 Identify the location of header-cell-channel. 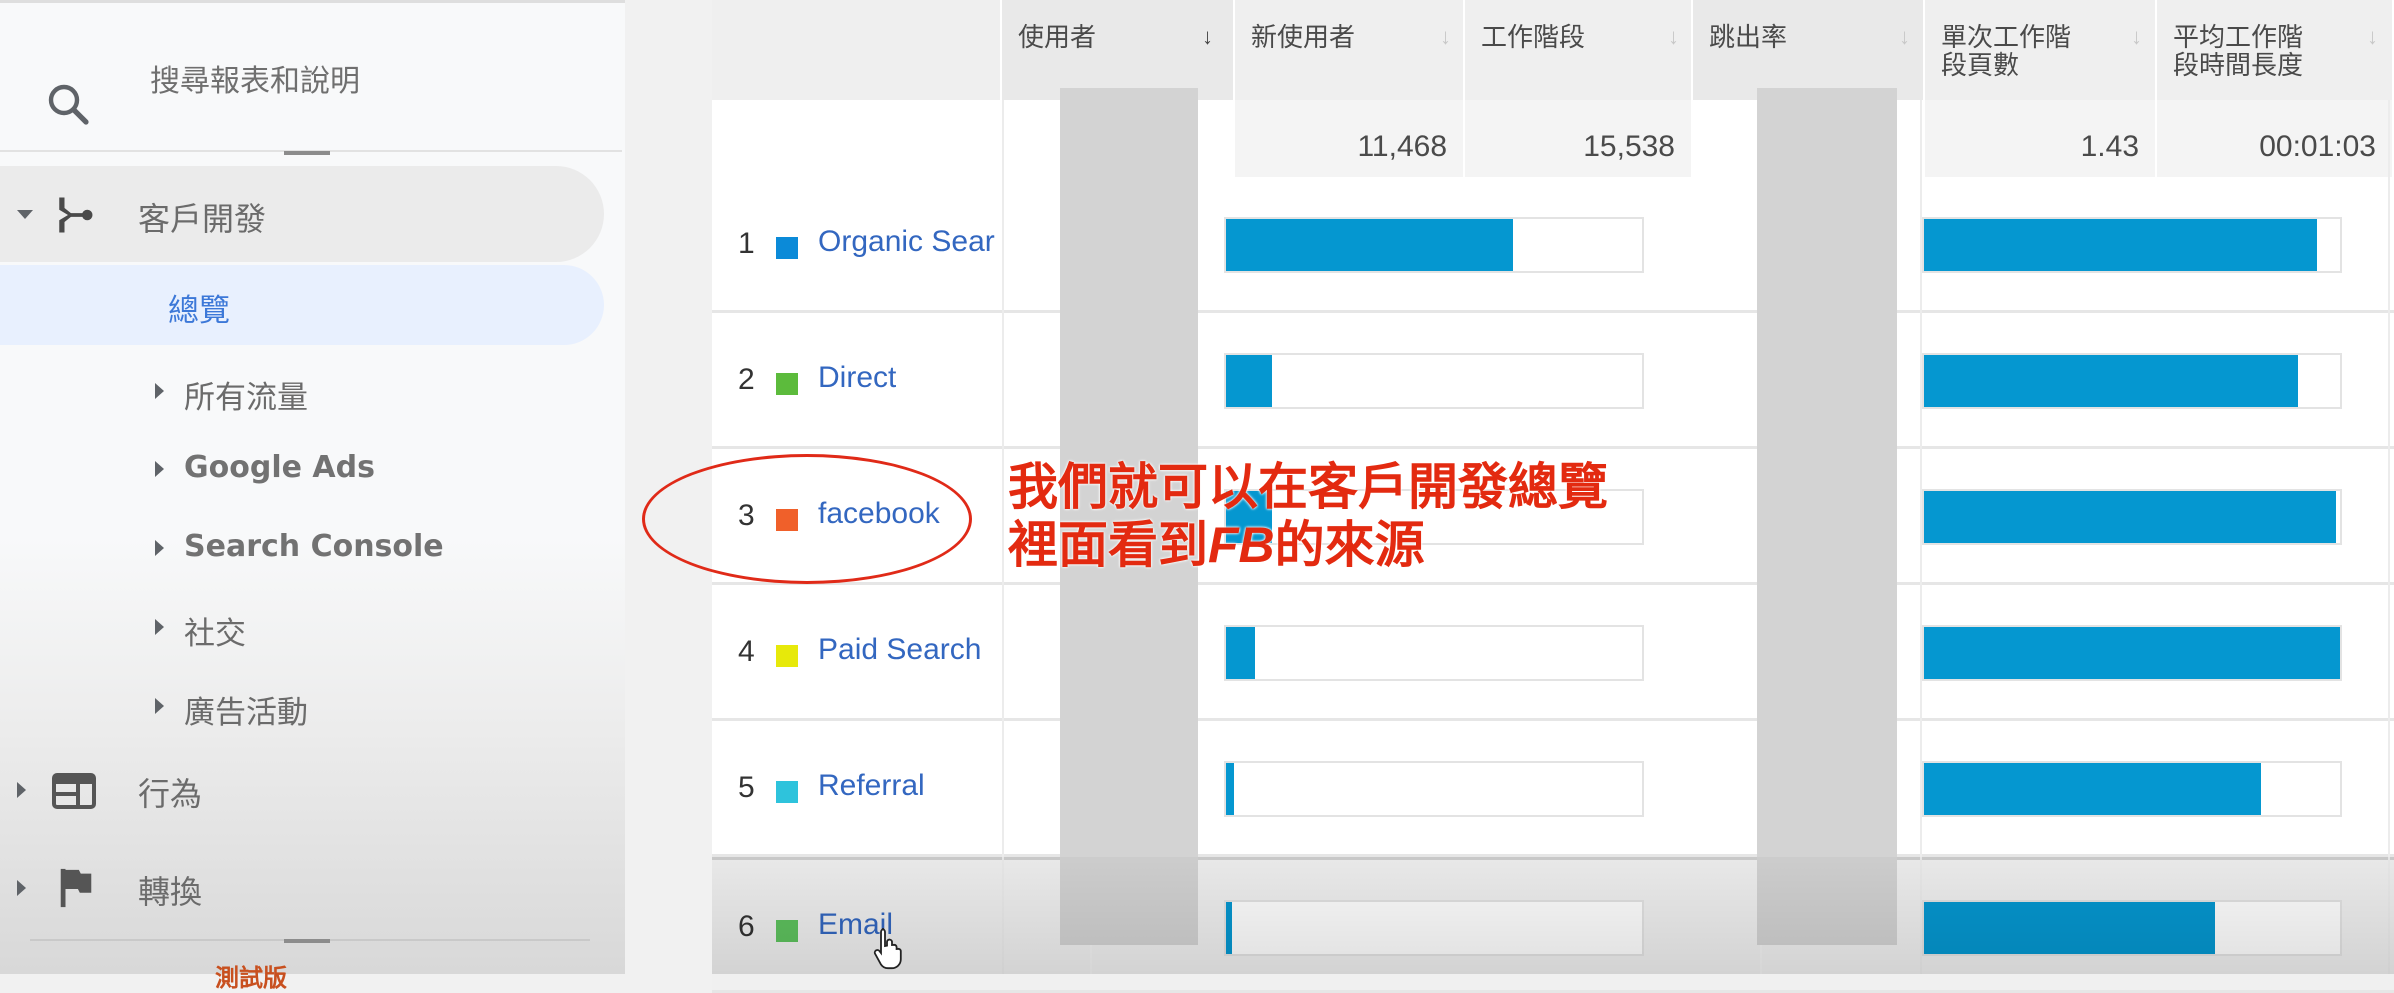
(857, 50).